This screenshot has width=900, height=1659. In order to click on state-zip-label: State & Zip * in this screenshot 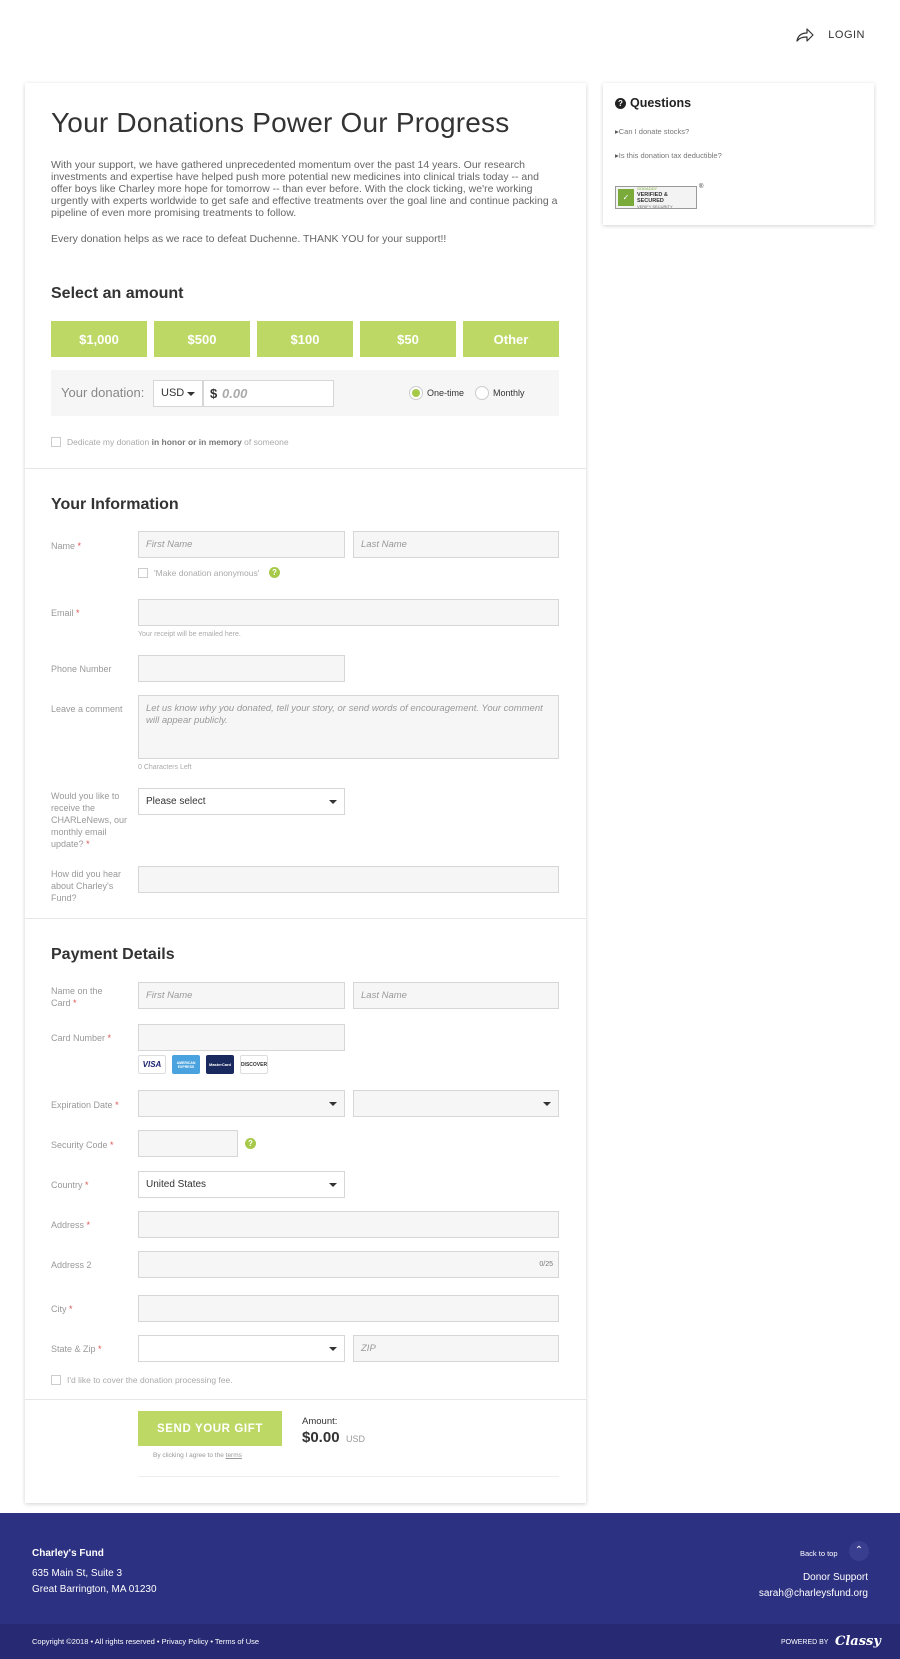, I will do `click(76, 1349)`.